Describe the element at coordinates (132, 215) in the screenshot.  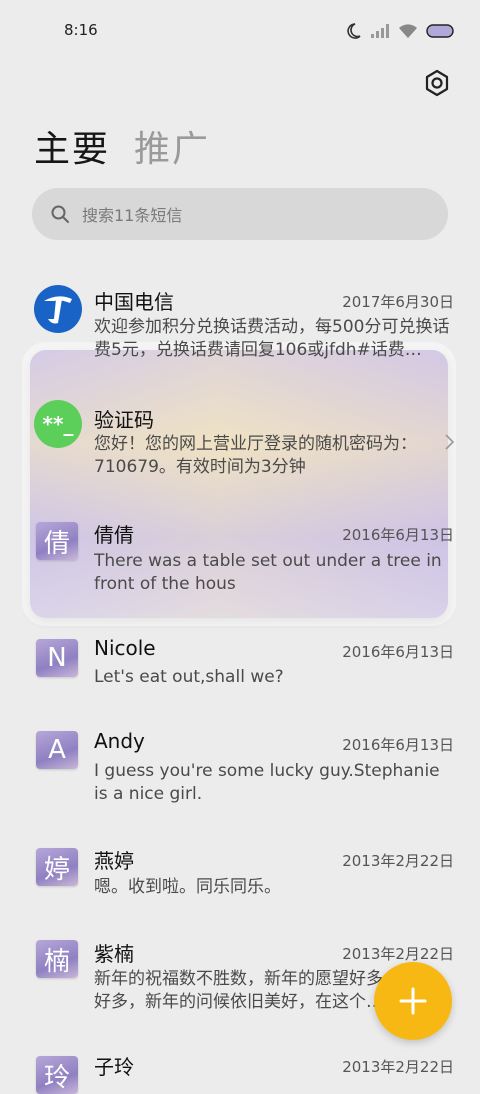
I see `search-placeholder: 搜索11条短信` at that location.